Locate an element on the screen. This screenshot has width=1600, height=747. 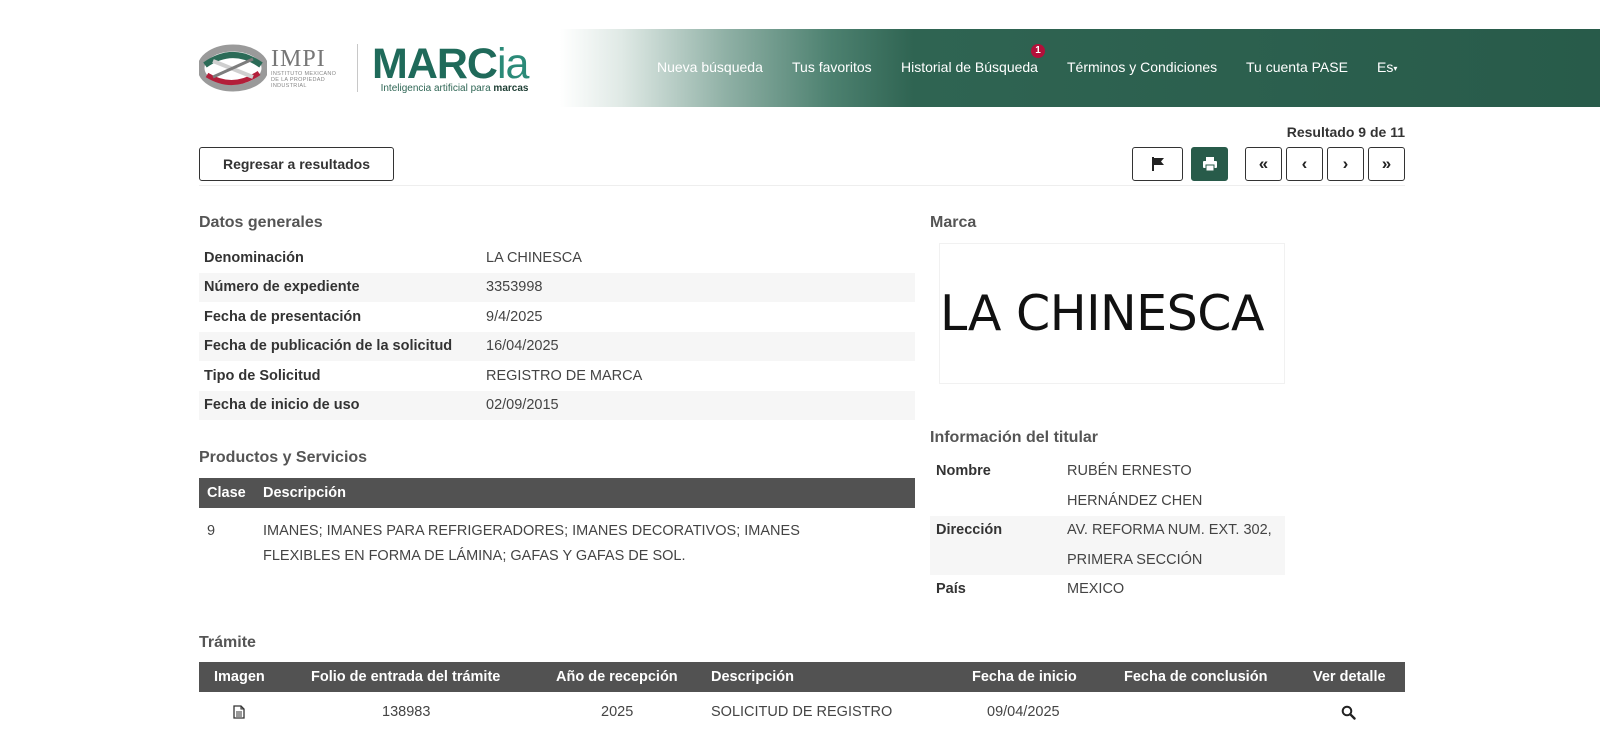
col-fecha-inicio: Fecha de inicio is located at coordinates (1024, 677).